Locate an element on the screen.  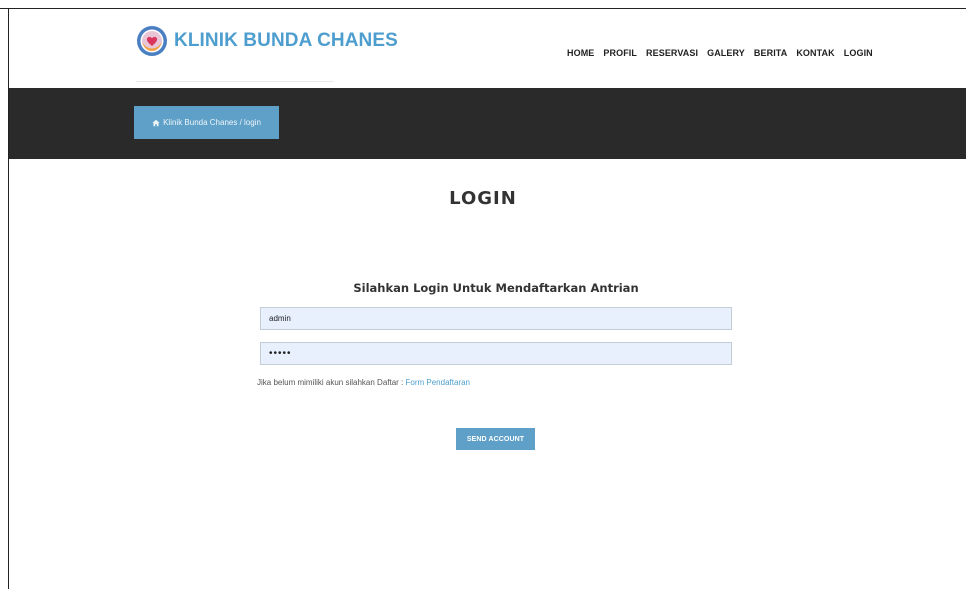
brand-divider is located at coordinates (235, 81).